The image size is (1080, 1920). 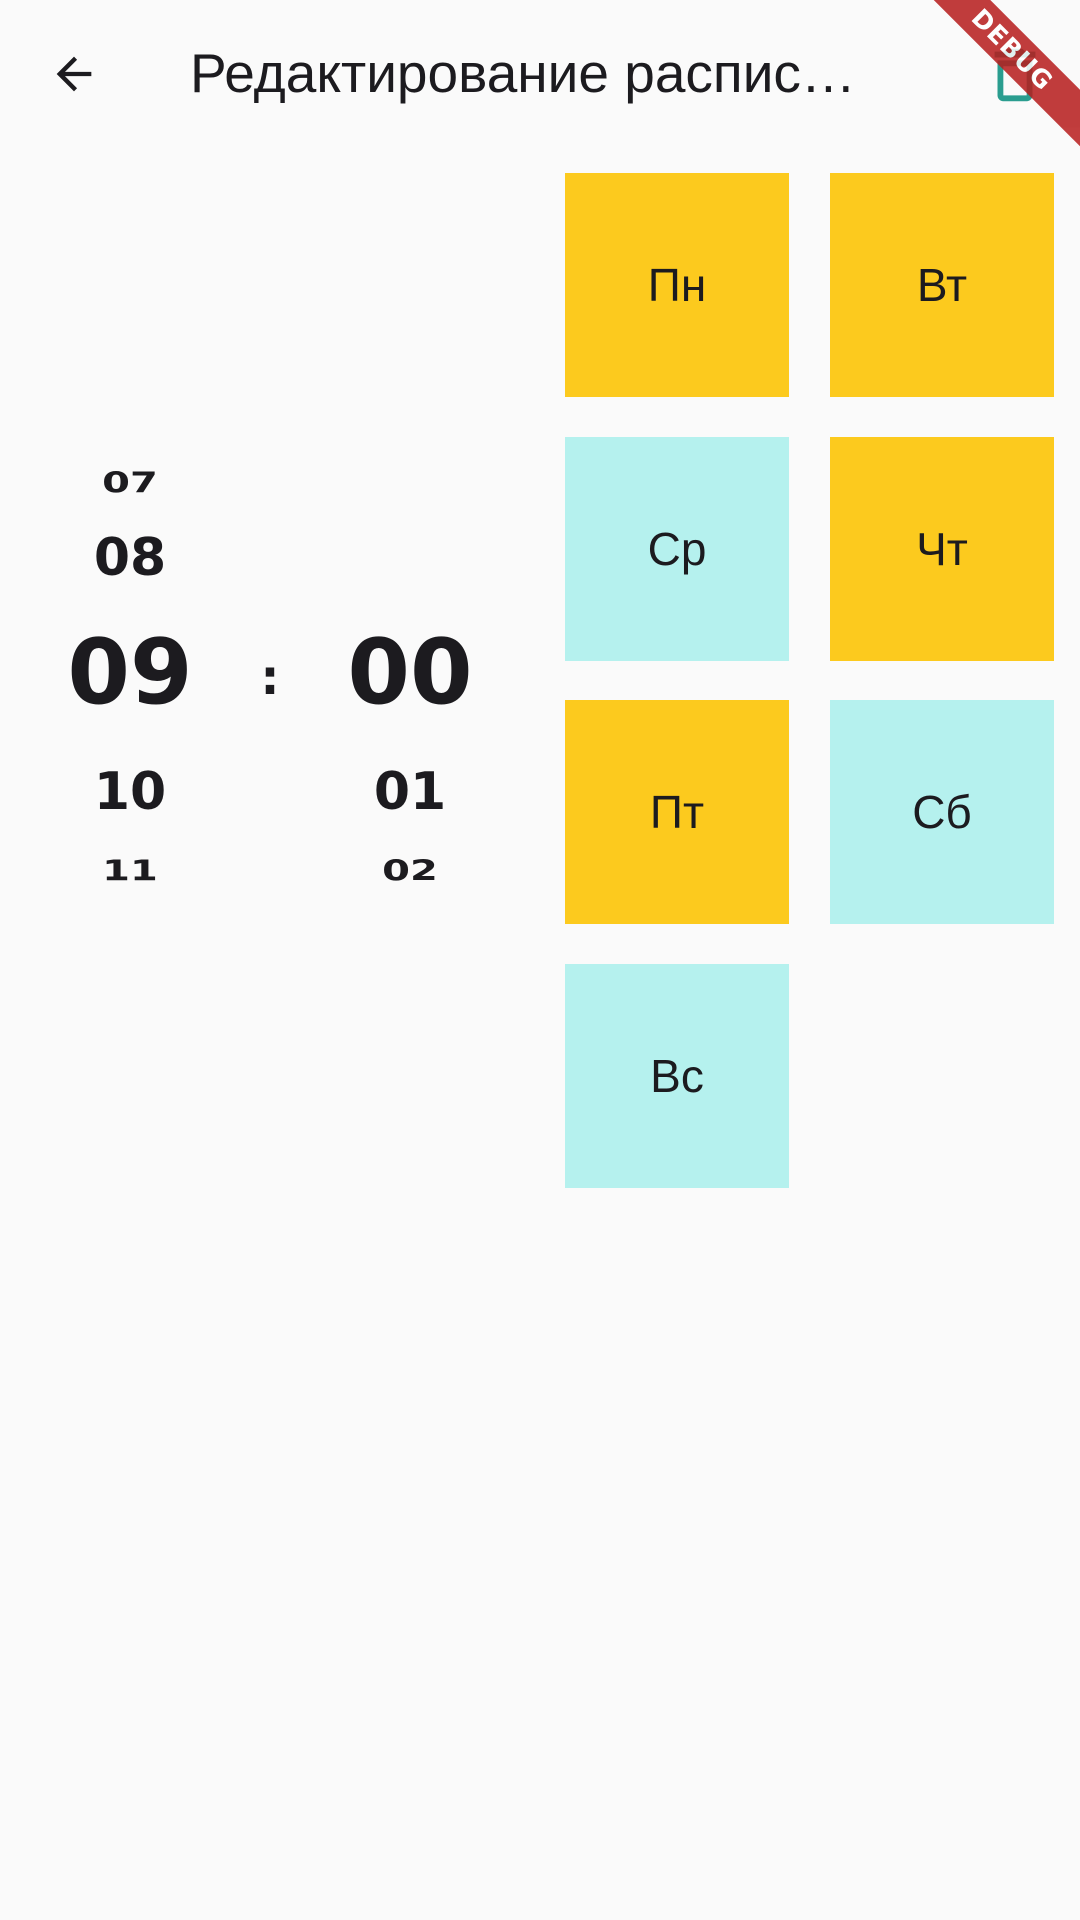 I want to click on day-toggle-fri: Пт, so click(x=677, y=812).